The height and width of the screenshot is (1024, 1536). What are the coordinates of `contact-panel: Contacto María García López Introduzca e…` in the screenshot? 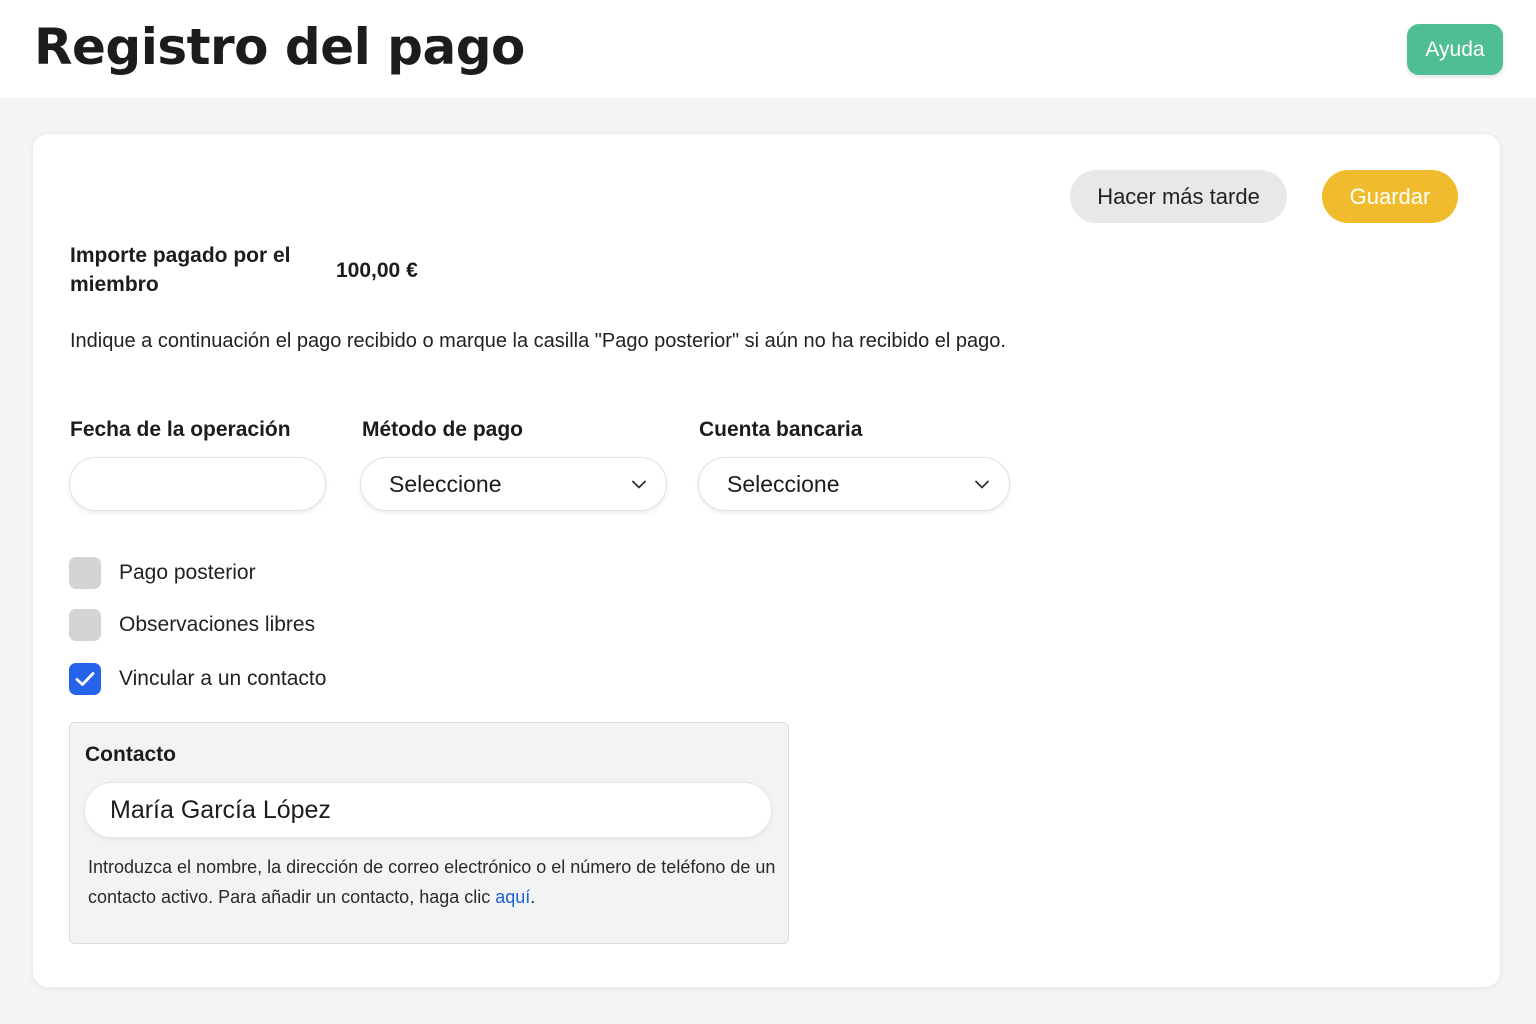 It's located at (429, 833).